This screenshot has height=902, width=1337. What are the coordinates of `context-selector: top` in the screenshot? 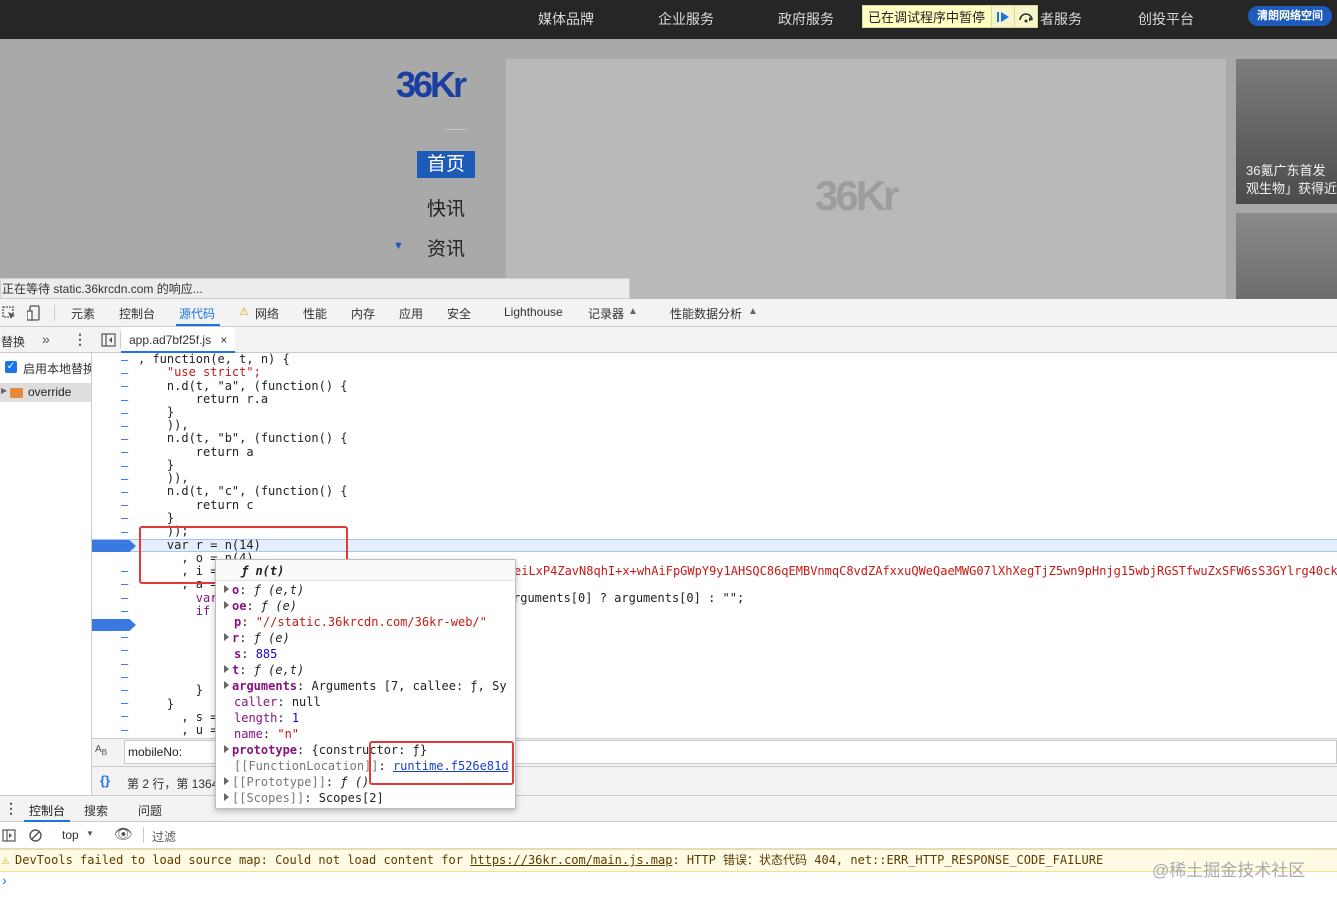 It's located at (70, 835).